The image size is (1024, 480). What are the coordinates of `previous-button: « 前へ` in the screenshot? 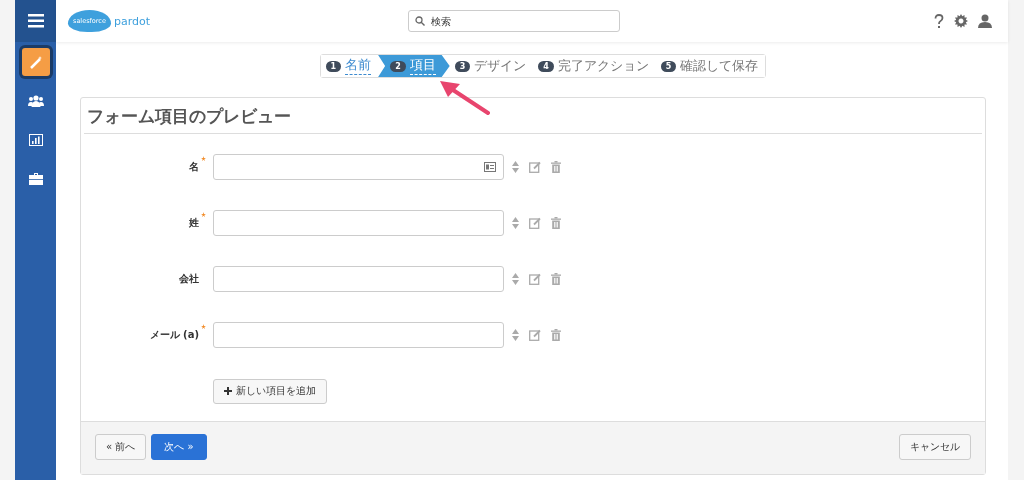 It's located at (121, 447).